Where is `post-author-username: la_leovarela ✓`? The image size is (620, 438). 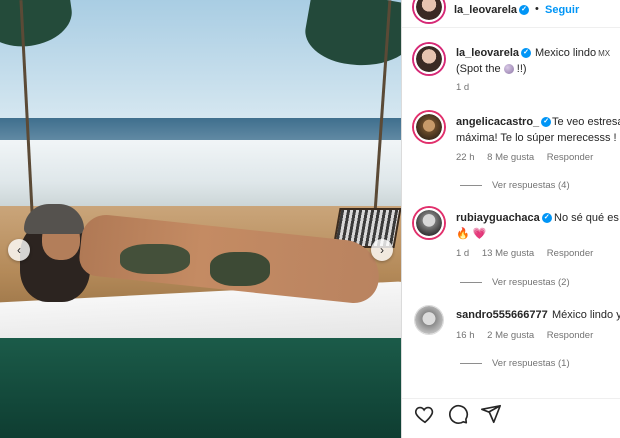
post-author-username: la_leovarela ✓ is located at coordinates (491, 10).